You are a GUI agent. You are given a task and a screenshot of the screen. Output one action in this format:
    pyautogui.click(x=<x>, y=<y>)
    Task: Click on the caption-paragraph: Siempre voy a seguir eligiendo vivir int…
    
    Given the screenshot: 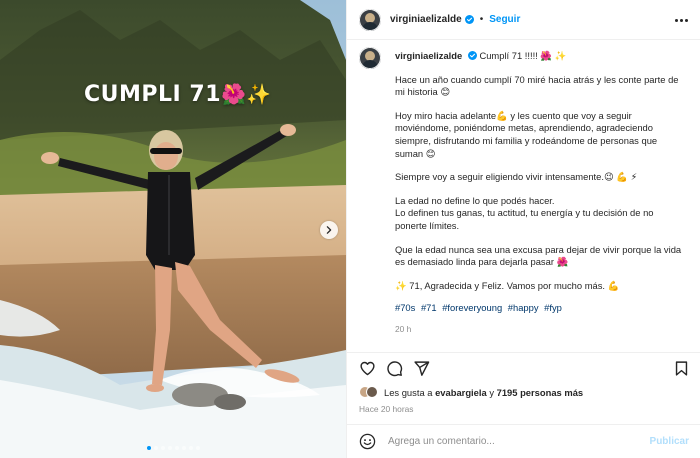 What is the action you would take?
    pyautogui.click(x=516, y=177)
    